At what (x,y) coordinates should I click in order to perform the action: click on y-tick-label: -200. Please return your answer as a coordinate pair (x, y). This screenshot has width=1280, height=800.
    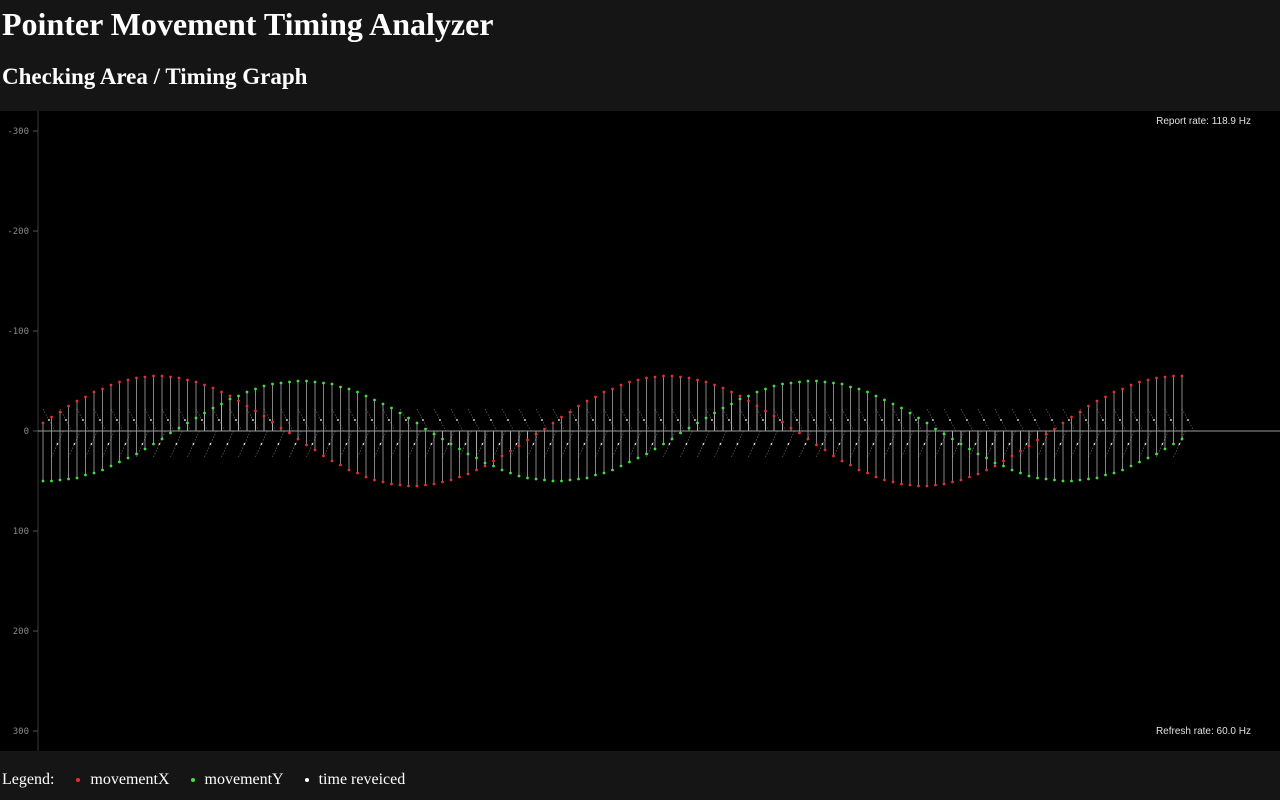
    Looking at the image, I should click on (18, 232).